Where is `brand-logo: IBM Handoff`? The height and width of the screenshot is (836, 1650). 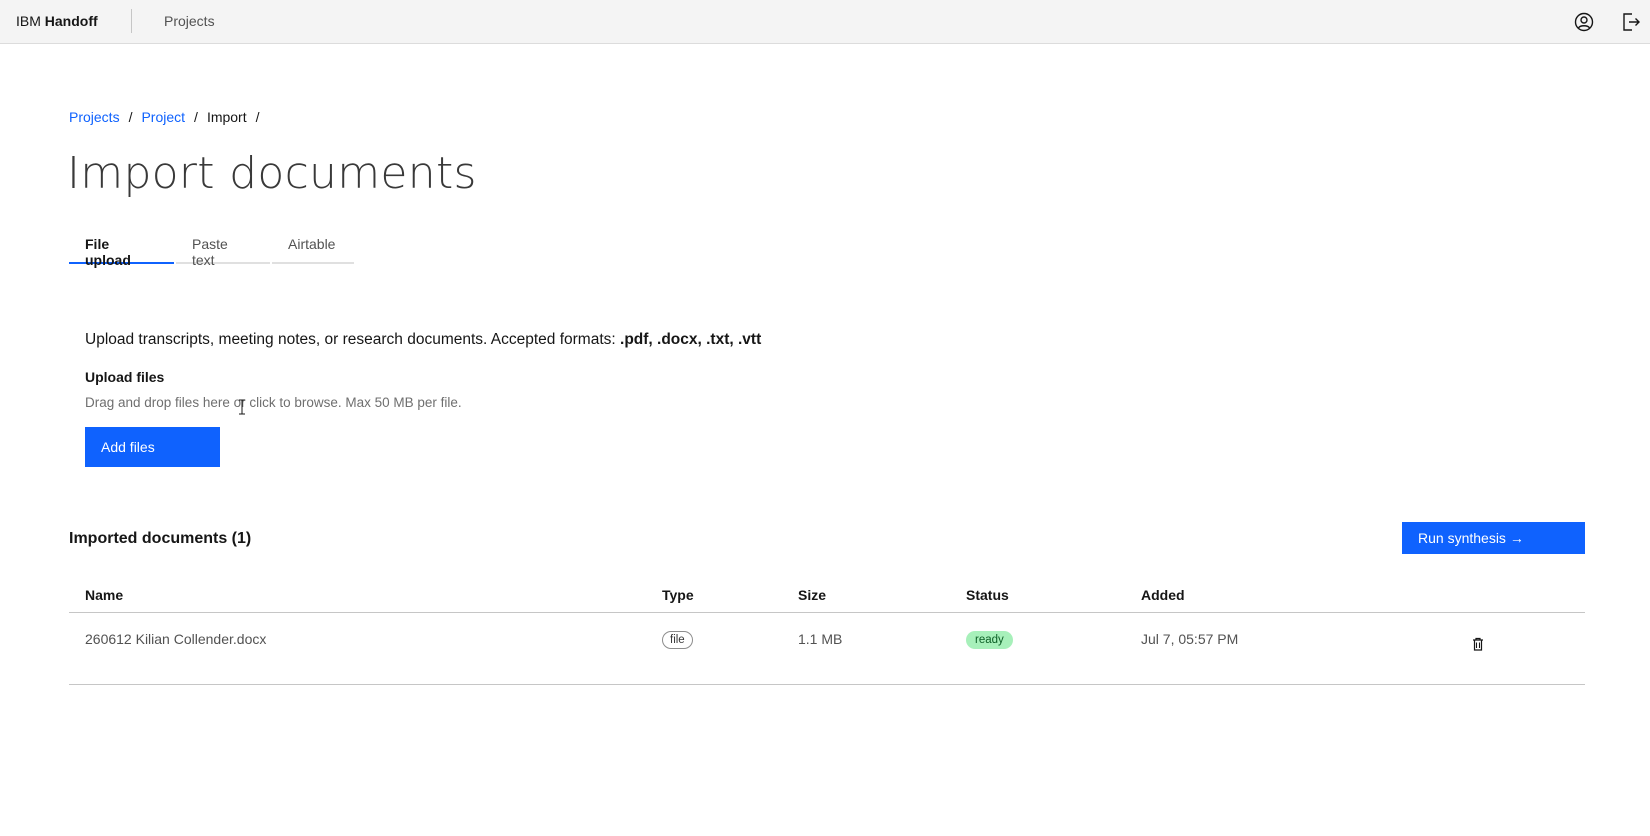
brand-logo: IBM Handoff is located at coordinates (57, 21).